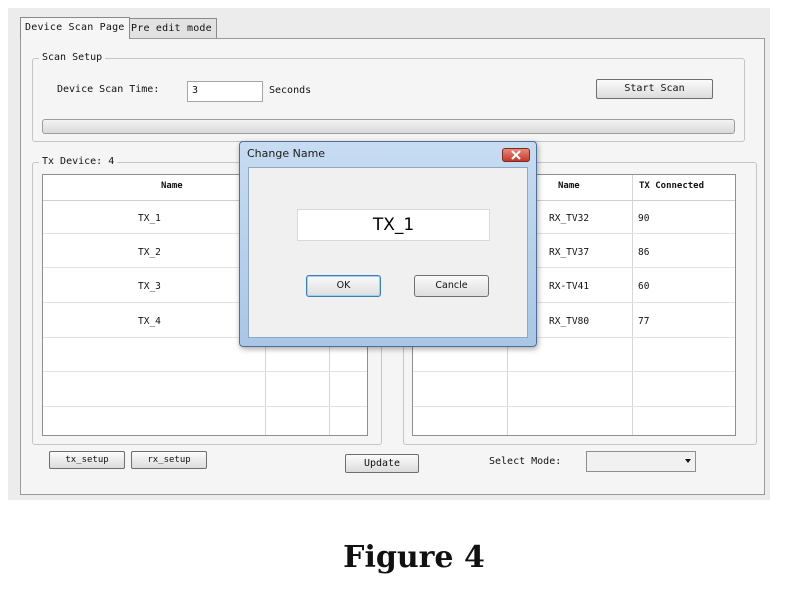 This screenshot has height=590, width=787. Describe the element at coordinates (382, 463) in the screenshot. I see `update-button: Update` at that location.